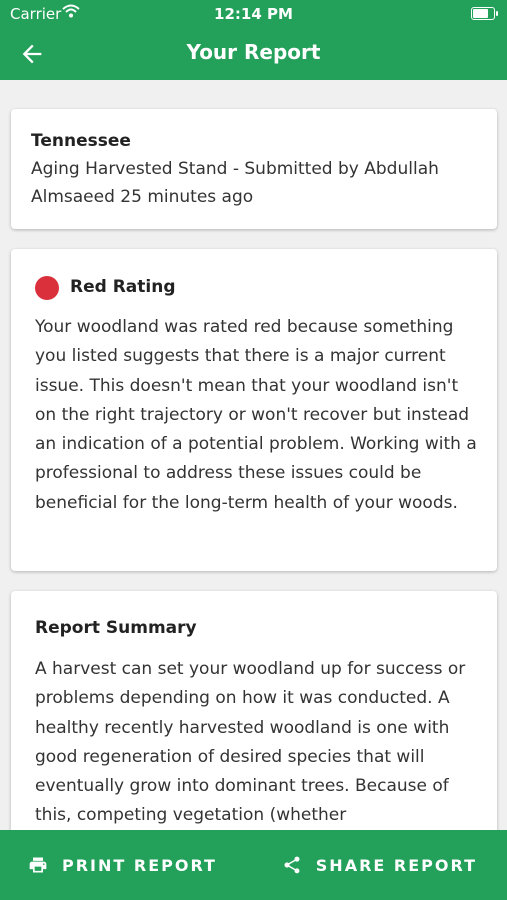 The width and height of the screenshot is (507, 900). Describe the element at coordinates (38, 865) in the screenshot. I see `printer-icon` at that location.